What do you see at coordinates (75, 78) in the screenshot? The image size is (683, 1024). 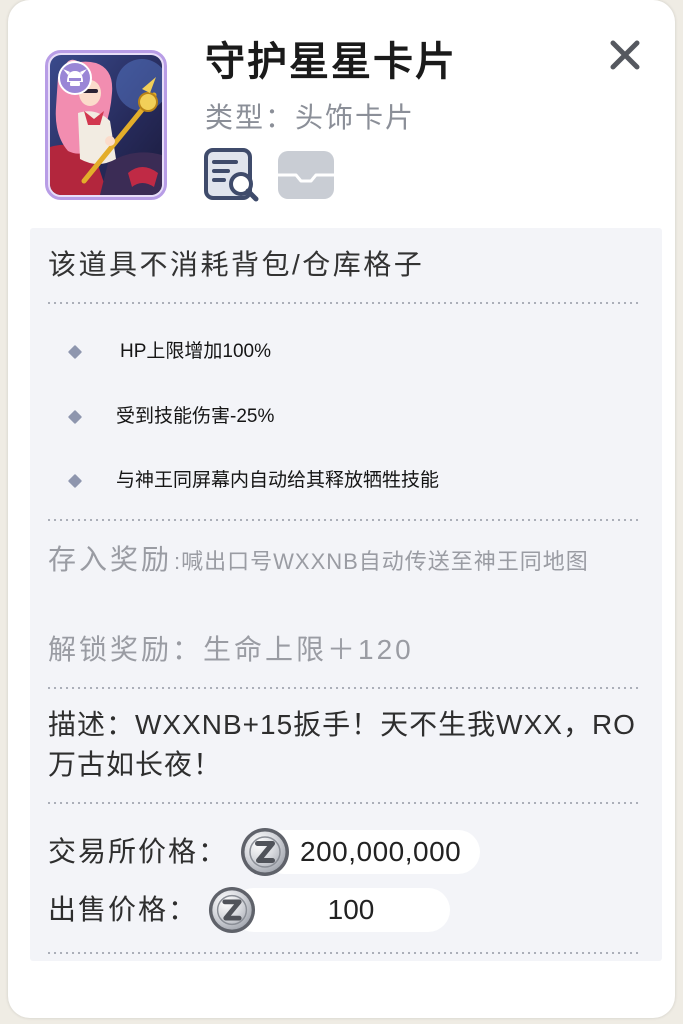 I see `helmet-icon` at bounding box center [75, 78].